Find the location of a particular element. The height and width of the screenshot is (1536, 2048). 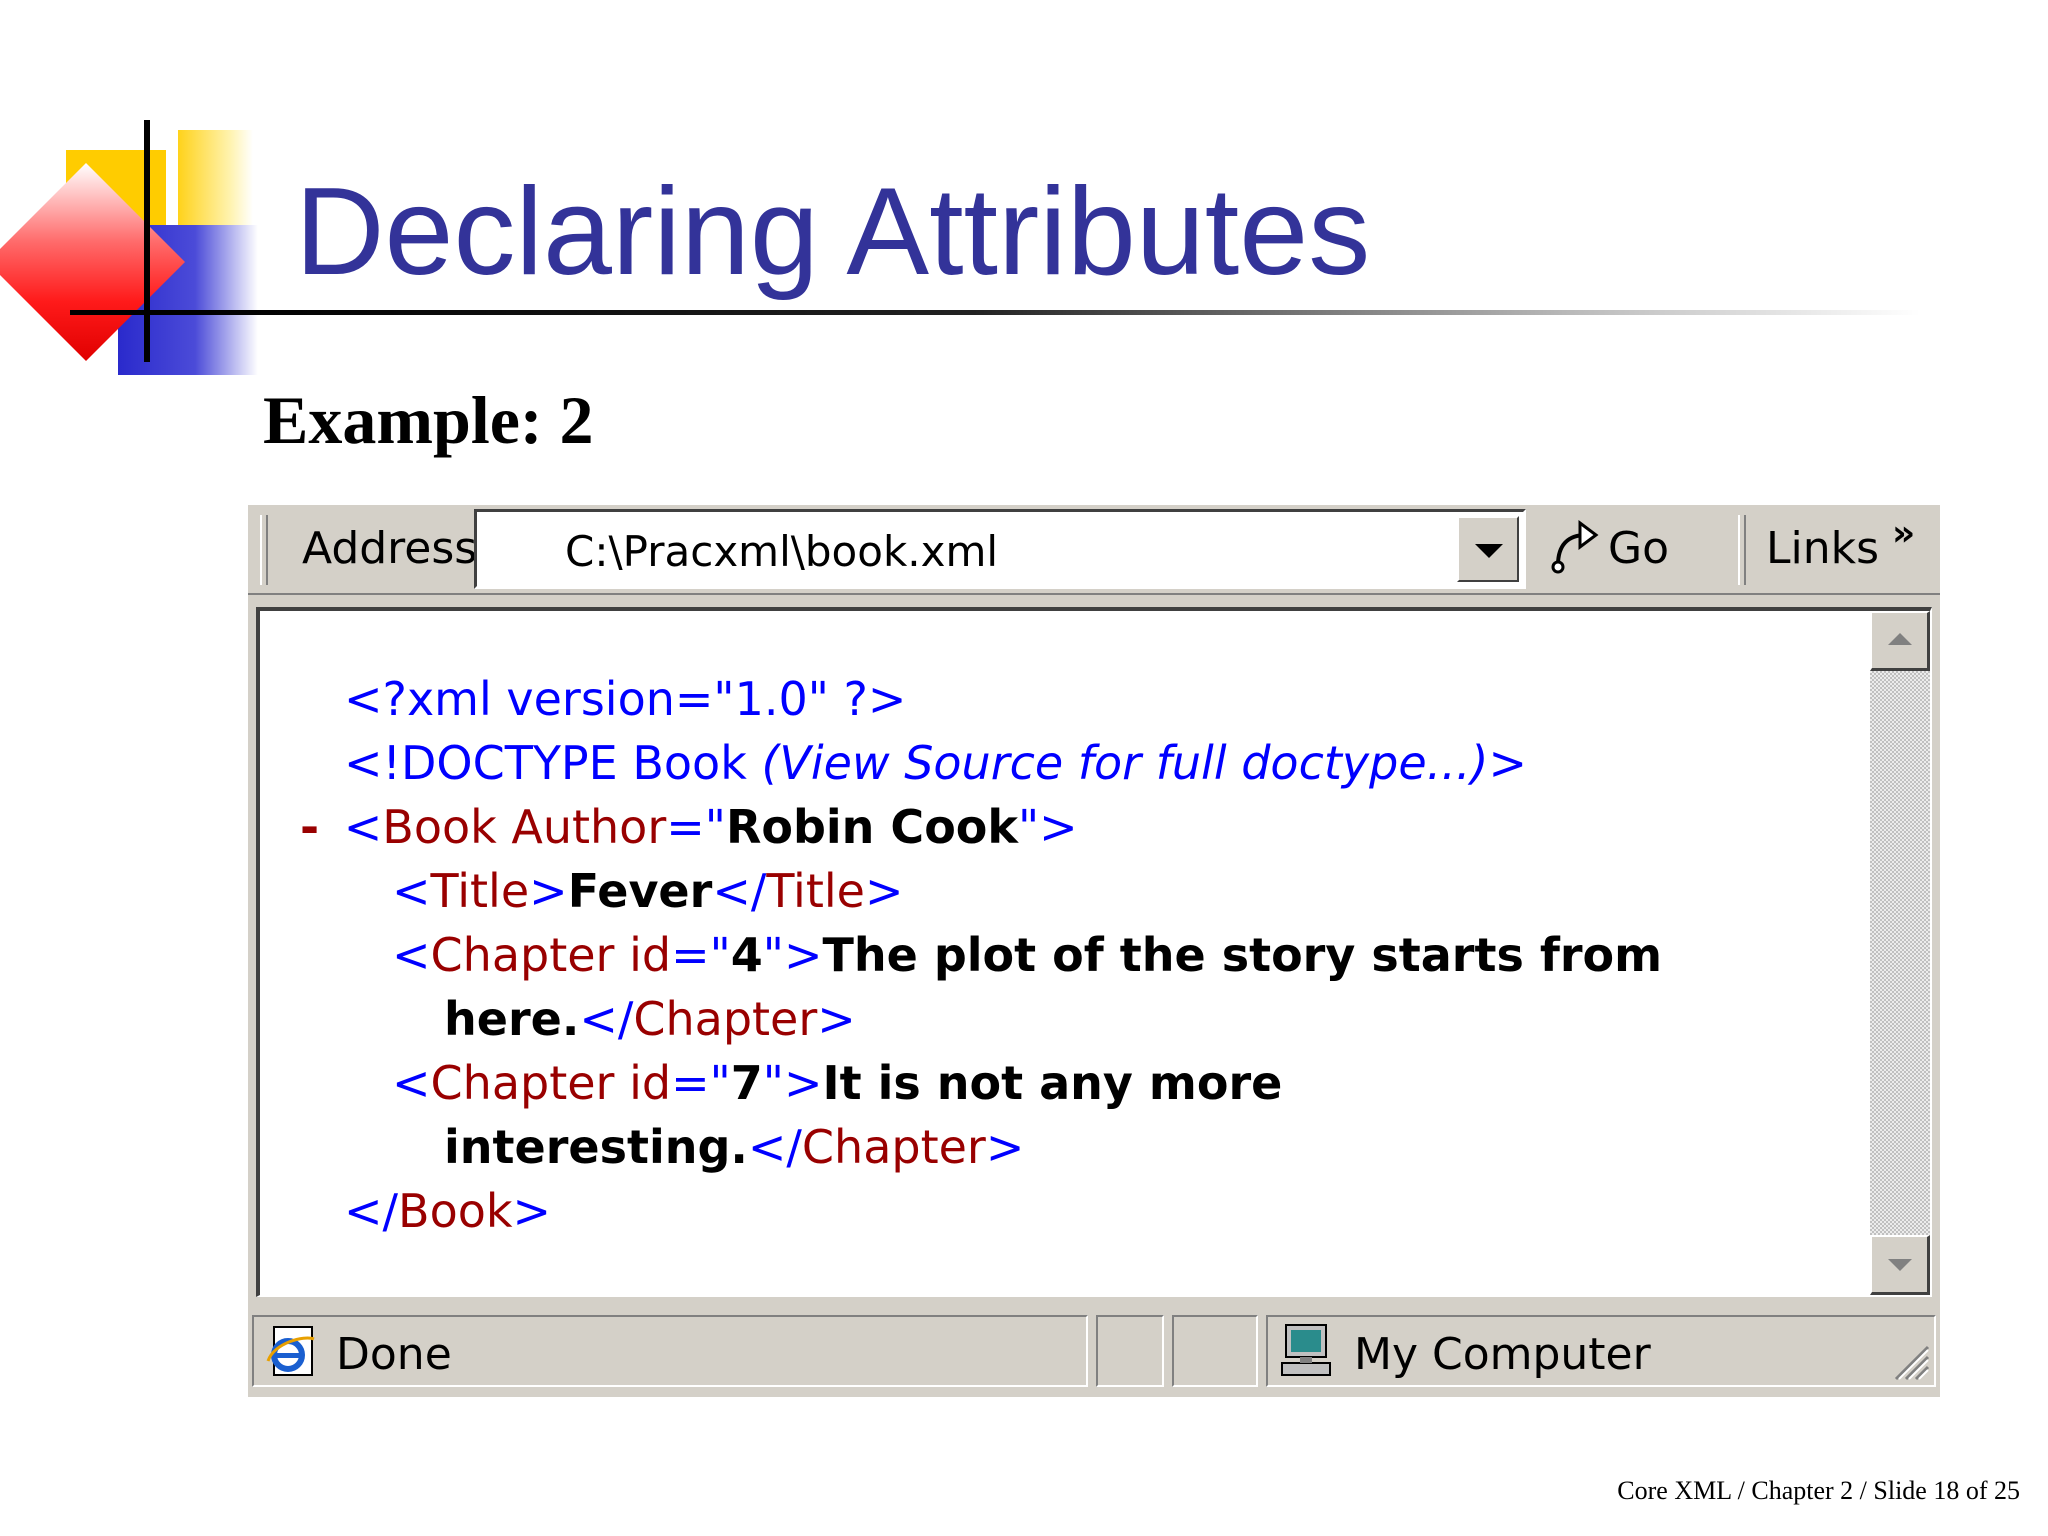

title-end-open: </ is located at coordinates (739, 891).